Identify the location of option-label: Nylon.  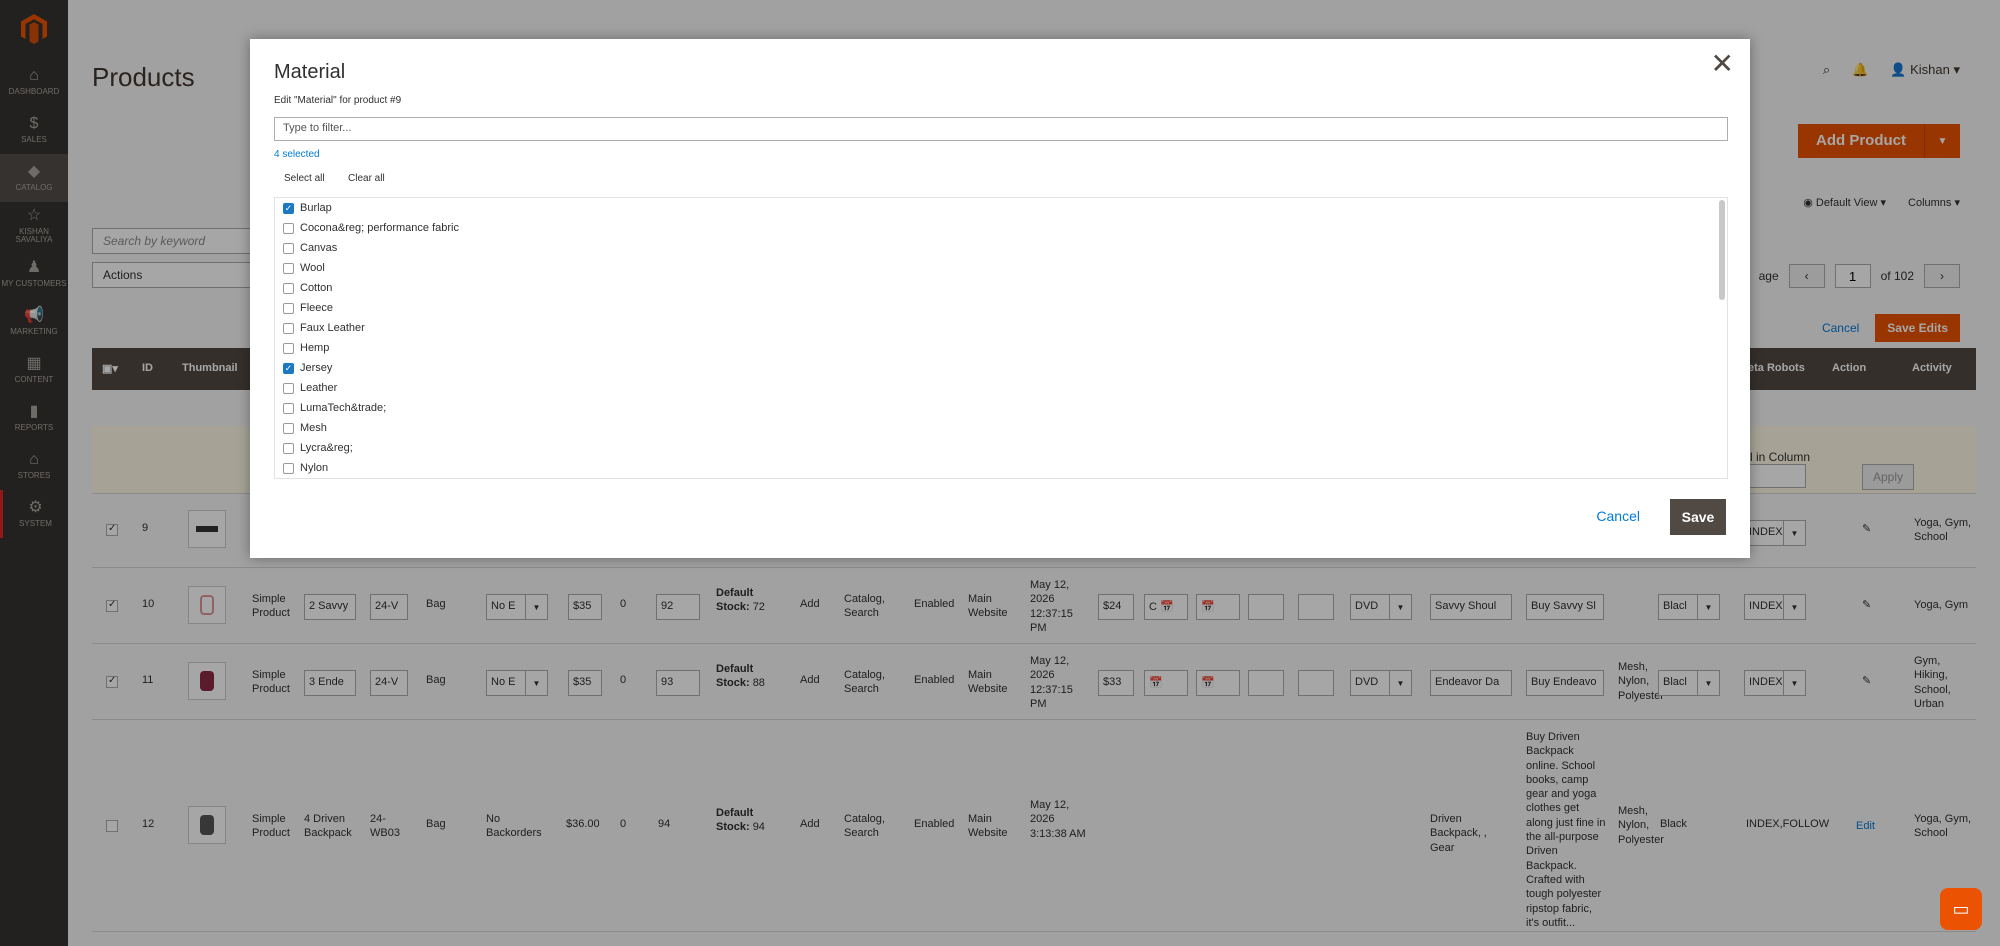
(314, 468).